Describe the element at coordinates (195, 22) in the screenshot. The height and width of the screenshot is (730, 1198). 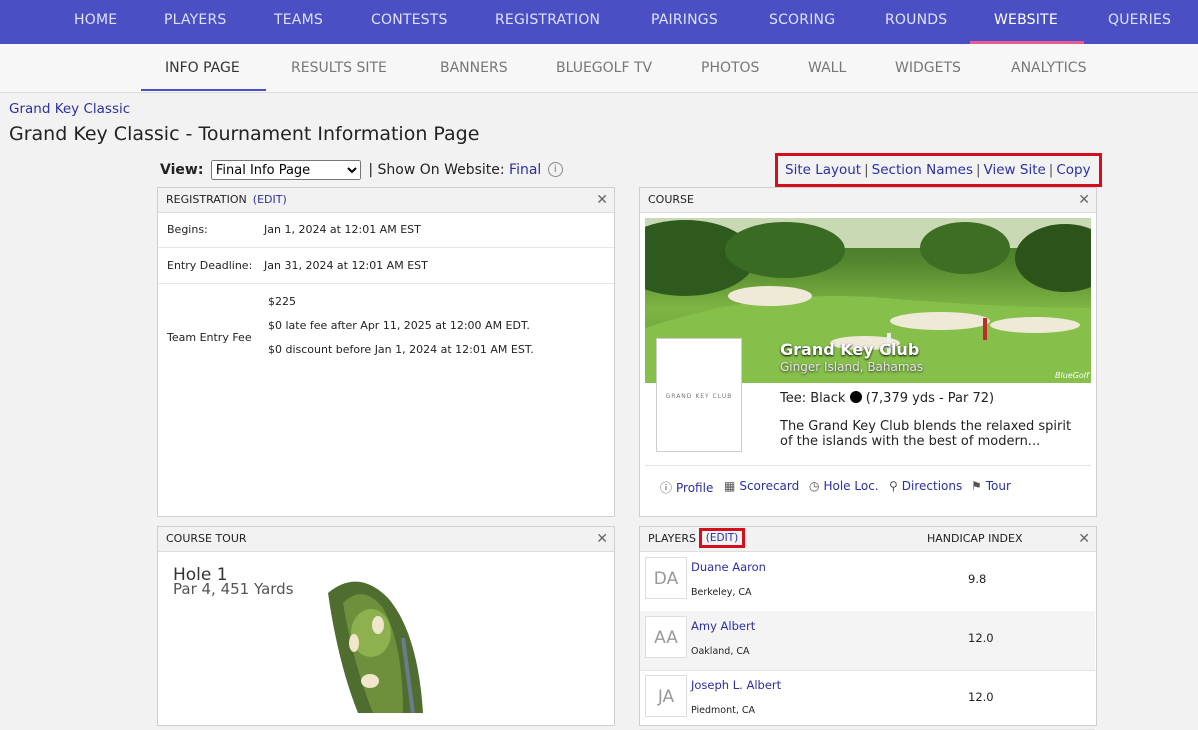
I see `nav-players: PLAYERS` at that location.